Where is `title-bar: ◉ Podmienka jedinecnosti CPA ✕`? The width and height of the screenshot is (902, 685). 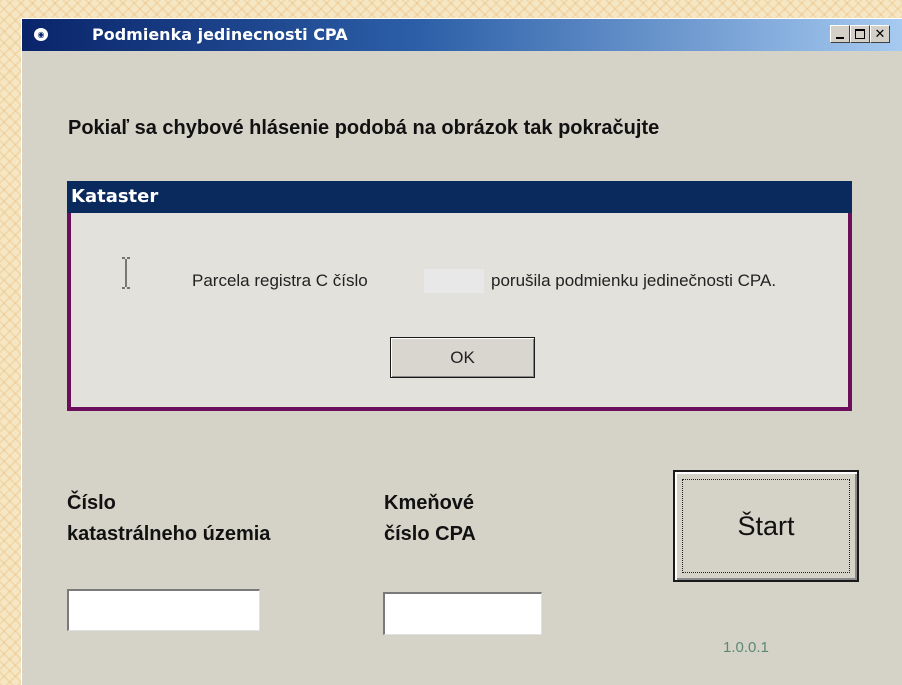 title-bar: ◉ Podmienka jedinecnosti CPA ✕ is located at coordinates (462, 35).